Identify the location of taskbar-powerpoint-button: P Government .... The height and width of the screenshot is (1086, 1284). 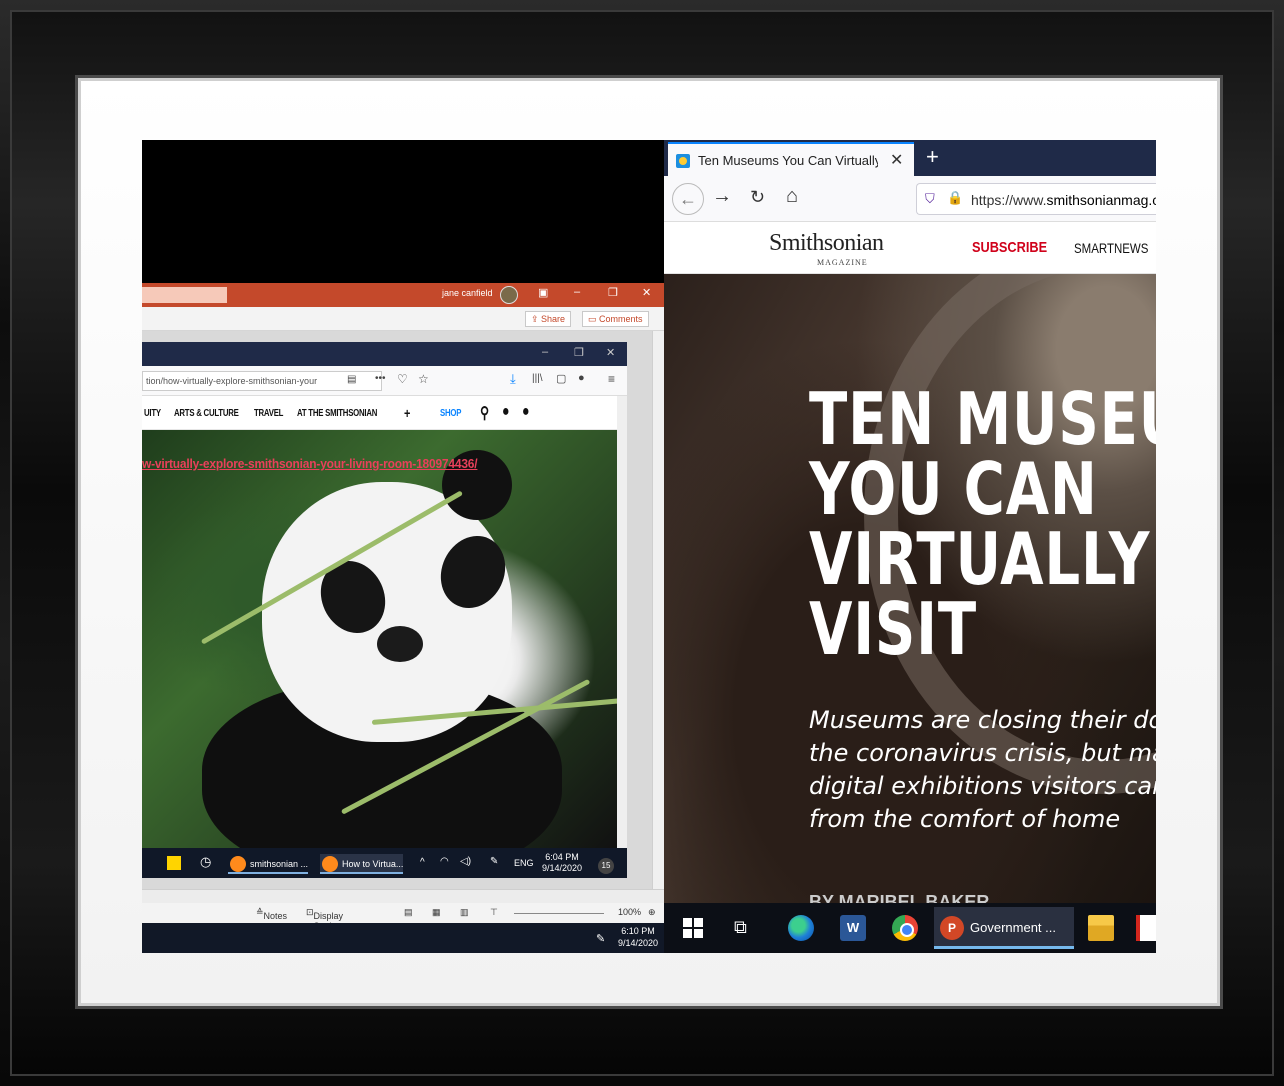
(1004, 928).